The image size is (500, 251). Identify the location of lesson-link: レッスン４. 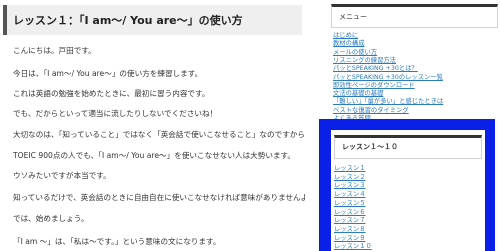
(349, 193).